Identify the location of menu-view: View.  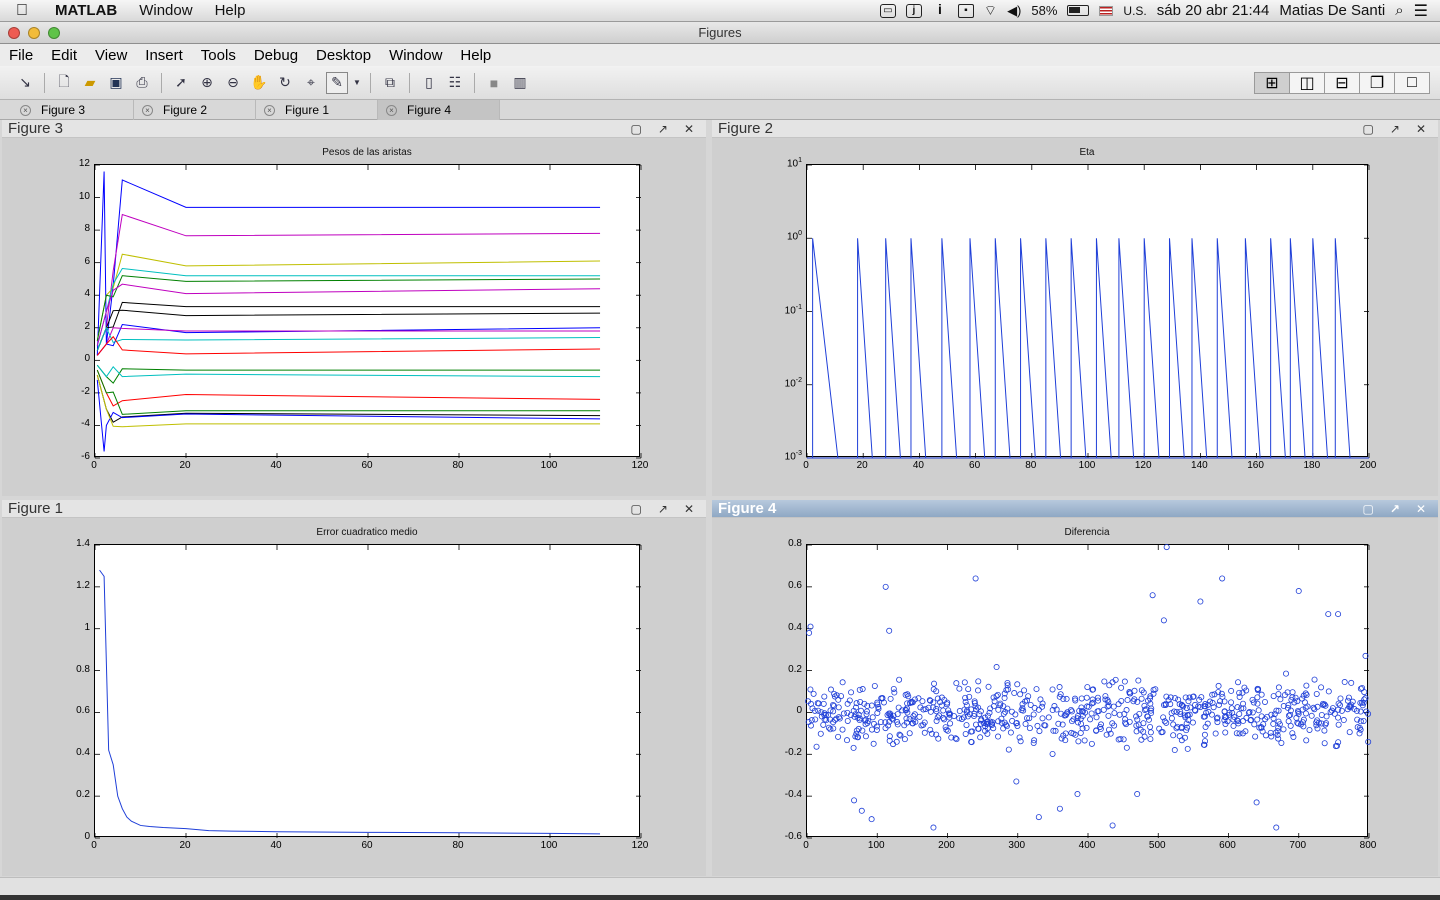
(111, 55).